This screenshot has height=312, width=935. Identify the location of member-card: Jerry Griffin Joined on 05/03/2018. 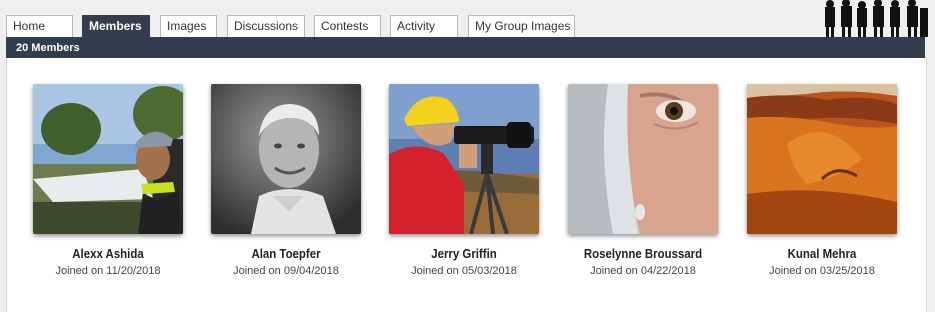
(464, 180).